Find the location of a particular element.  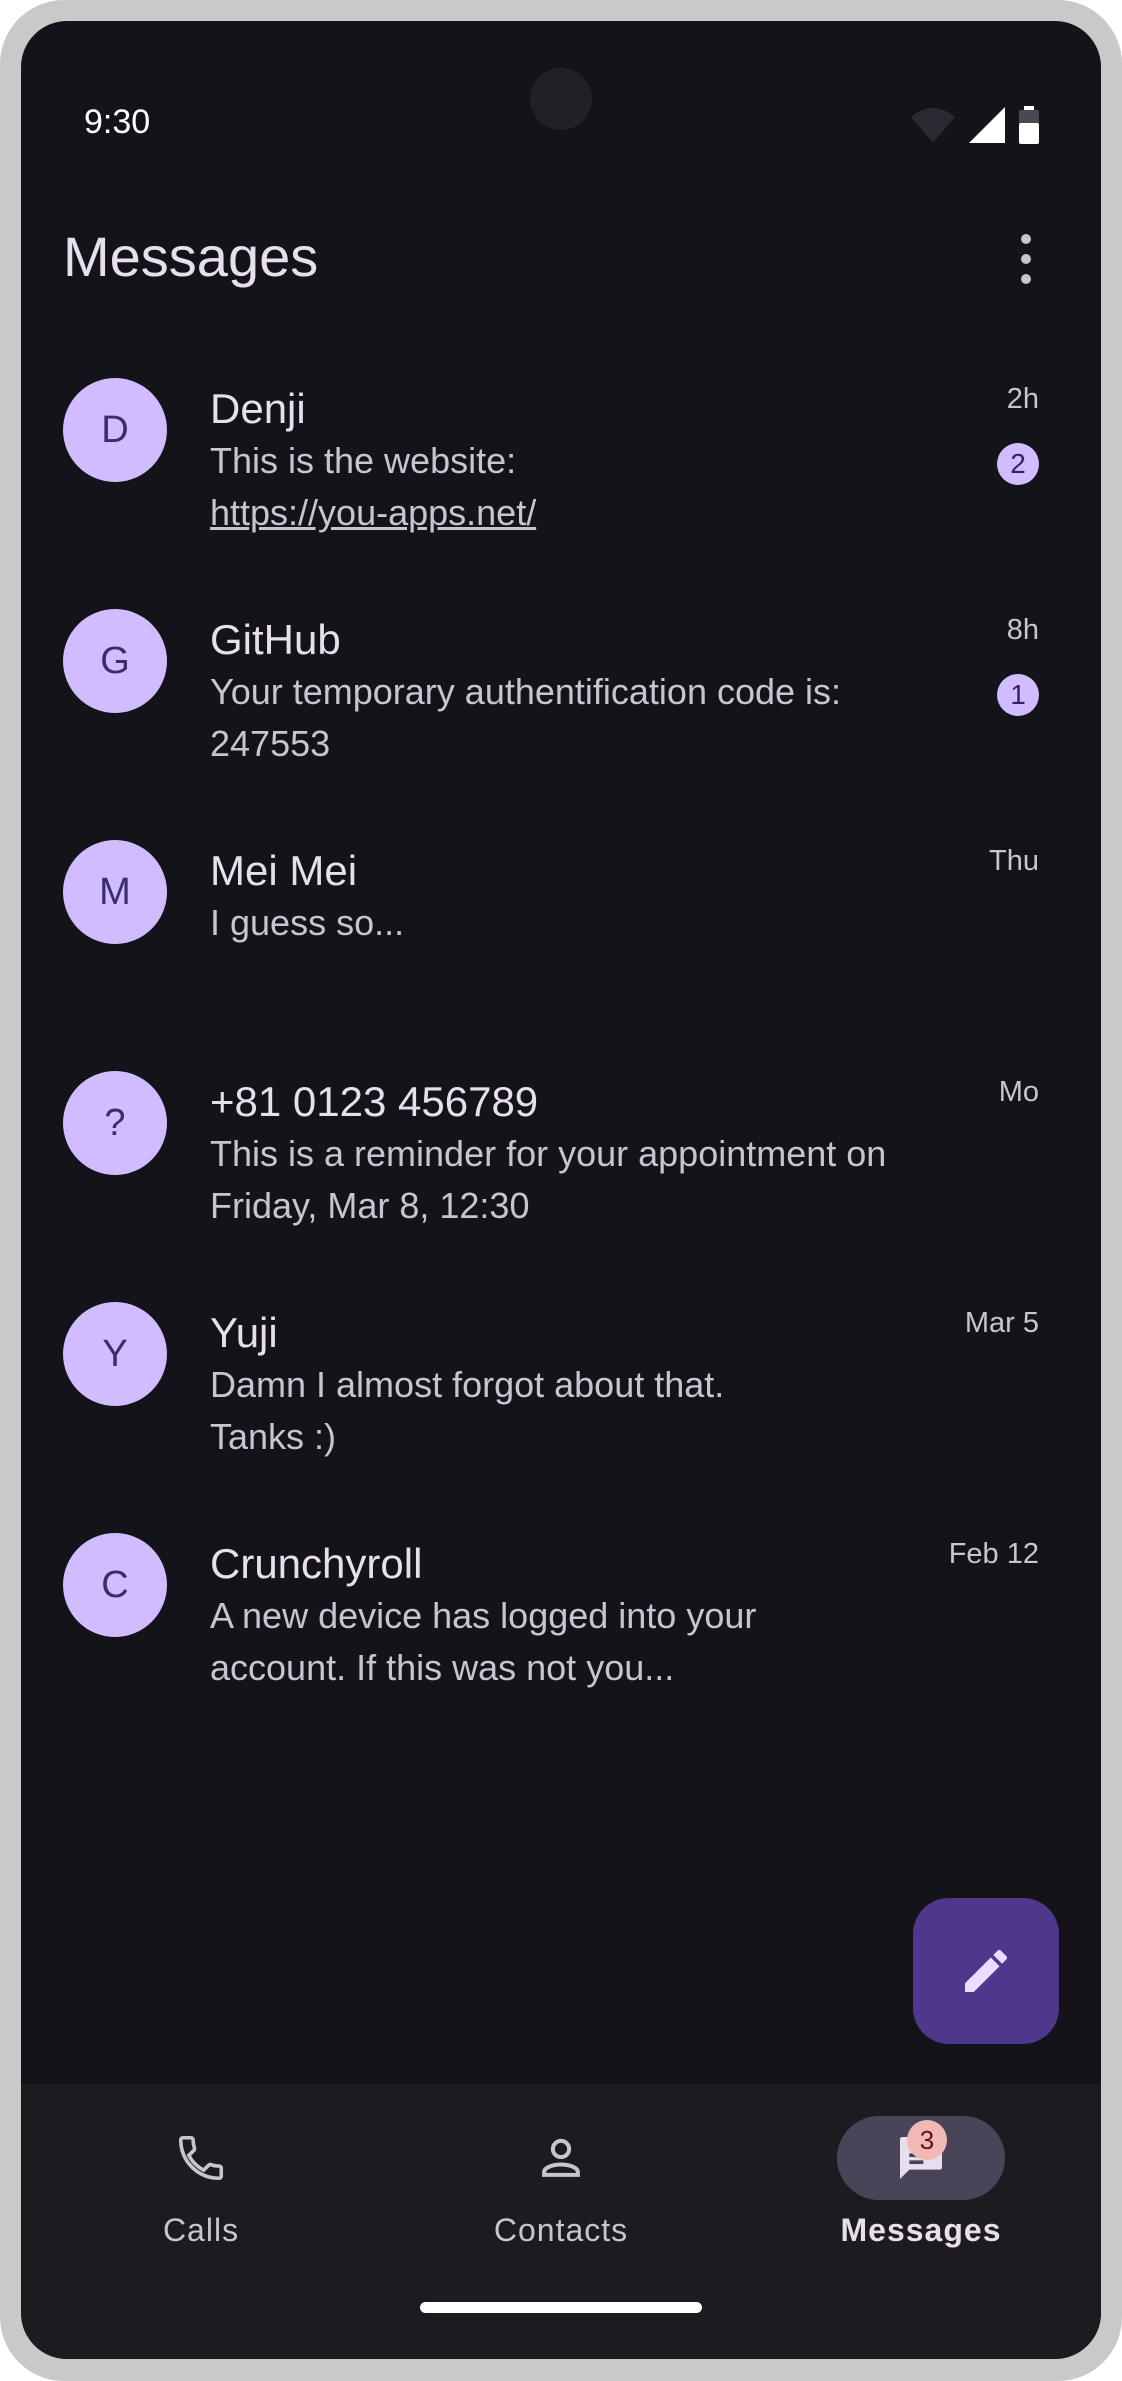

avatar: M is located at coordinates (115, 892).